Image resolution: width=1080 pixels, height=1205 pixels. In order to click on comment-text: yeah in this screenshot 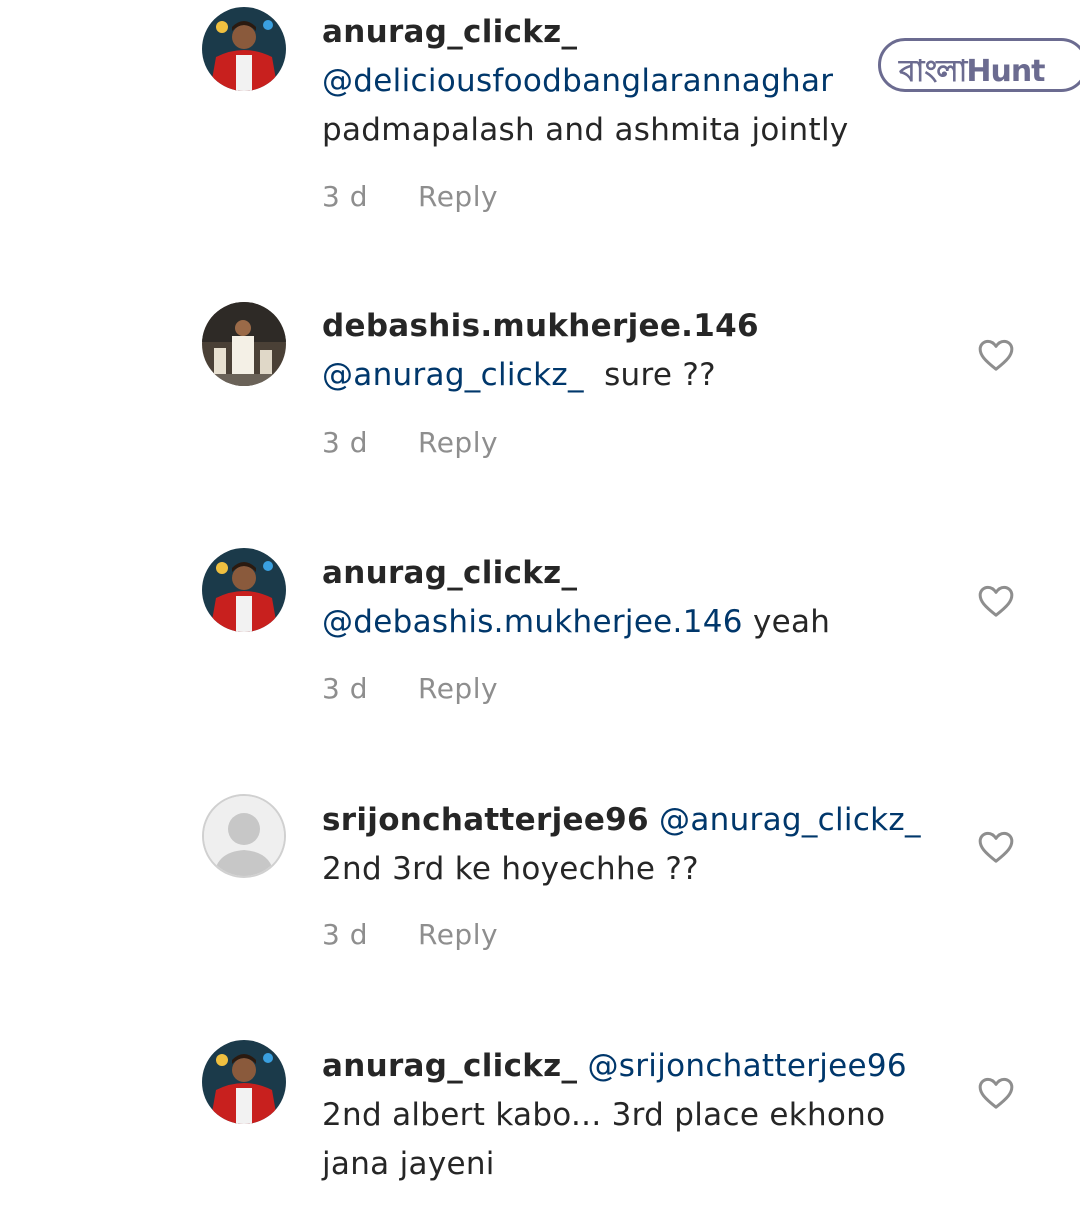, I will do `click(791, 622)`.